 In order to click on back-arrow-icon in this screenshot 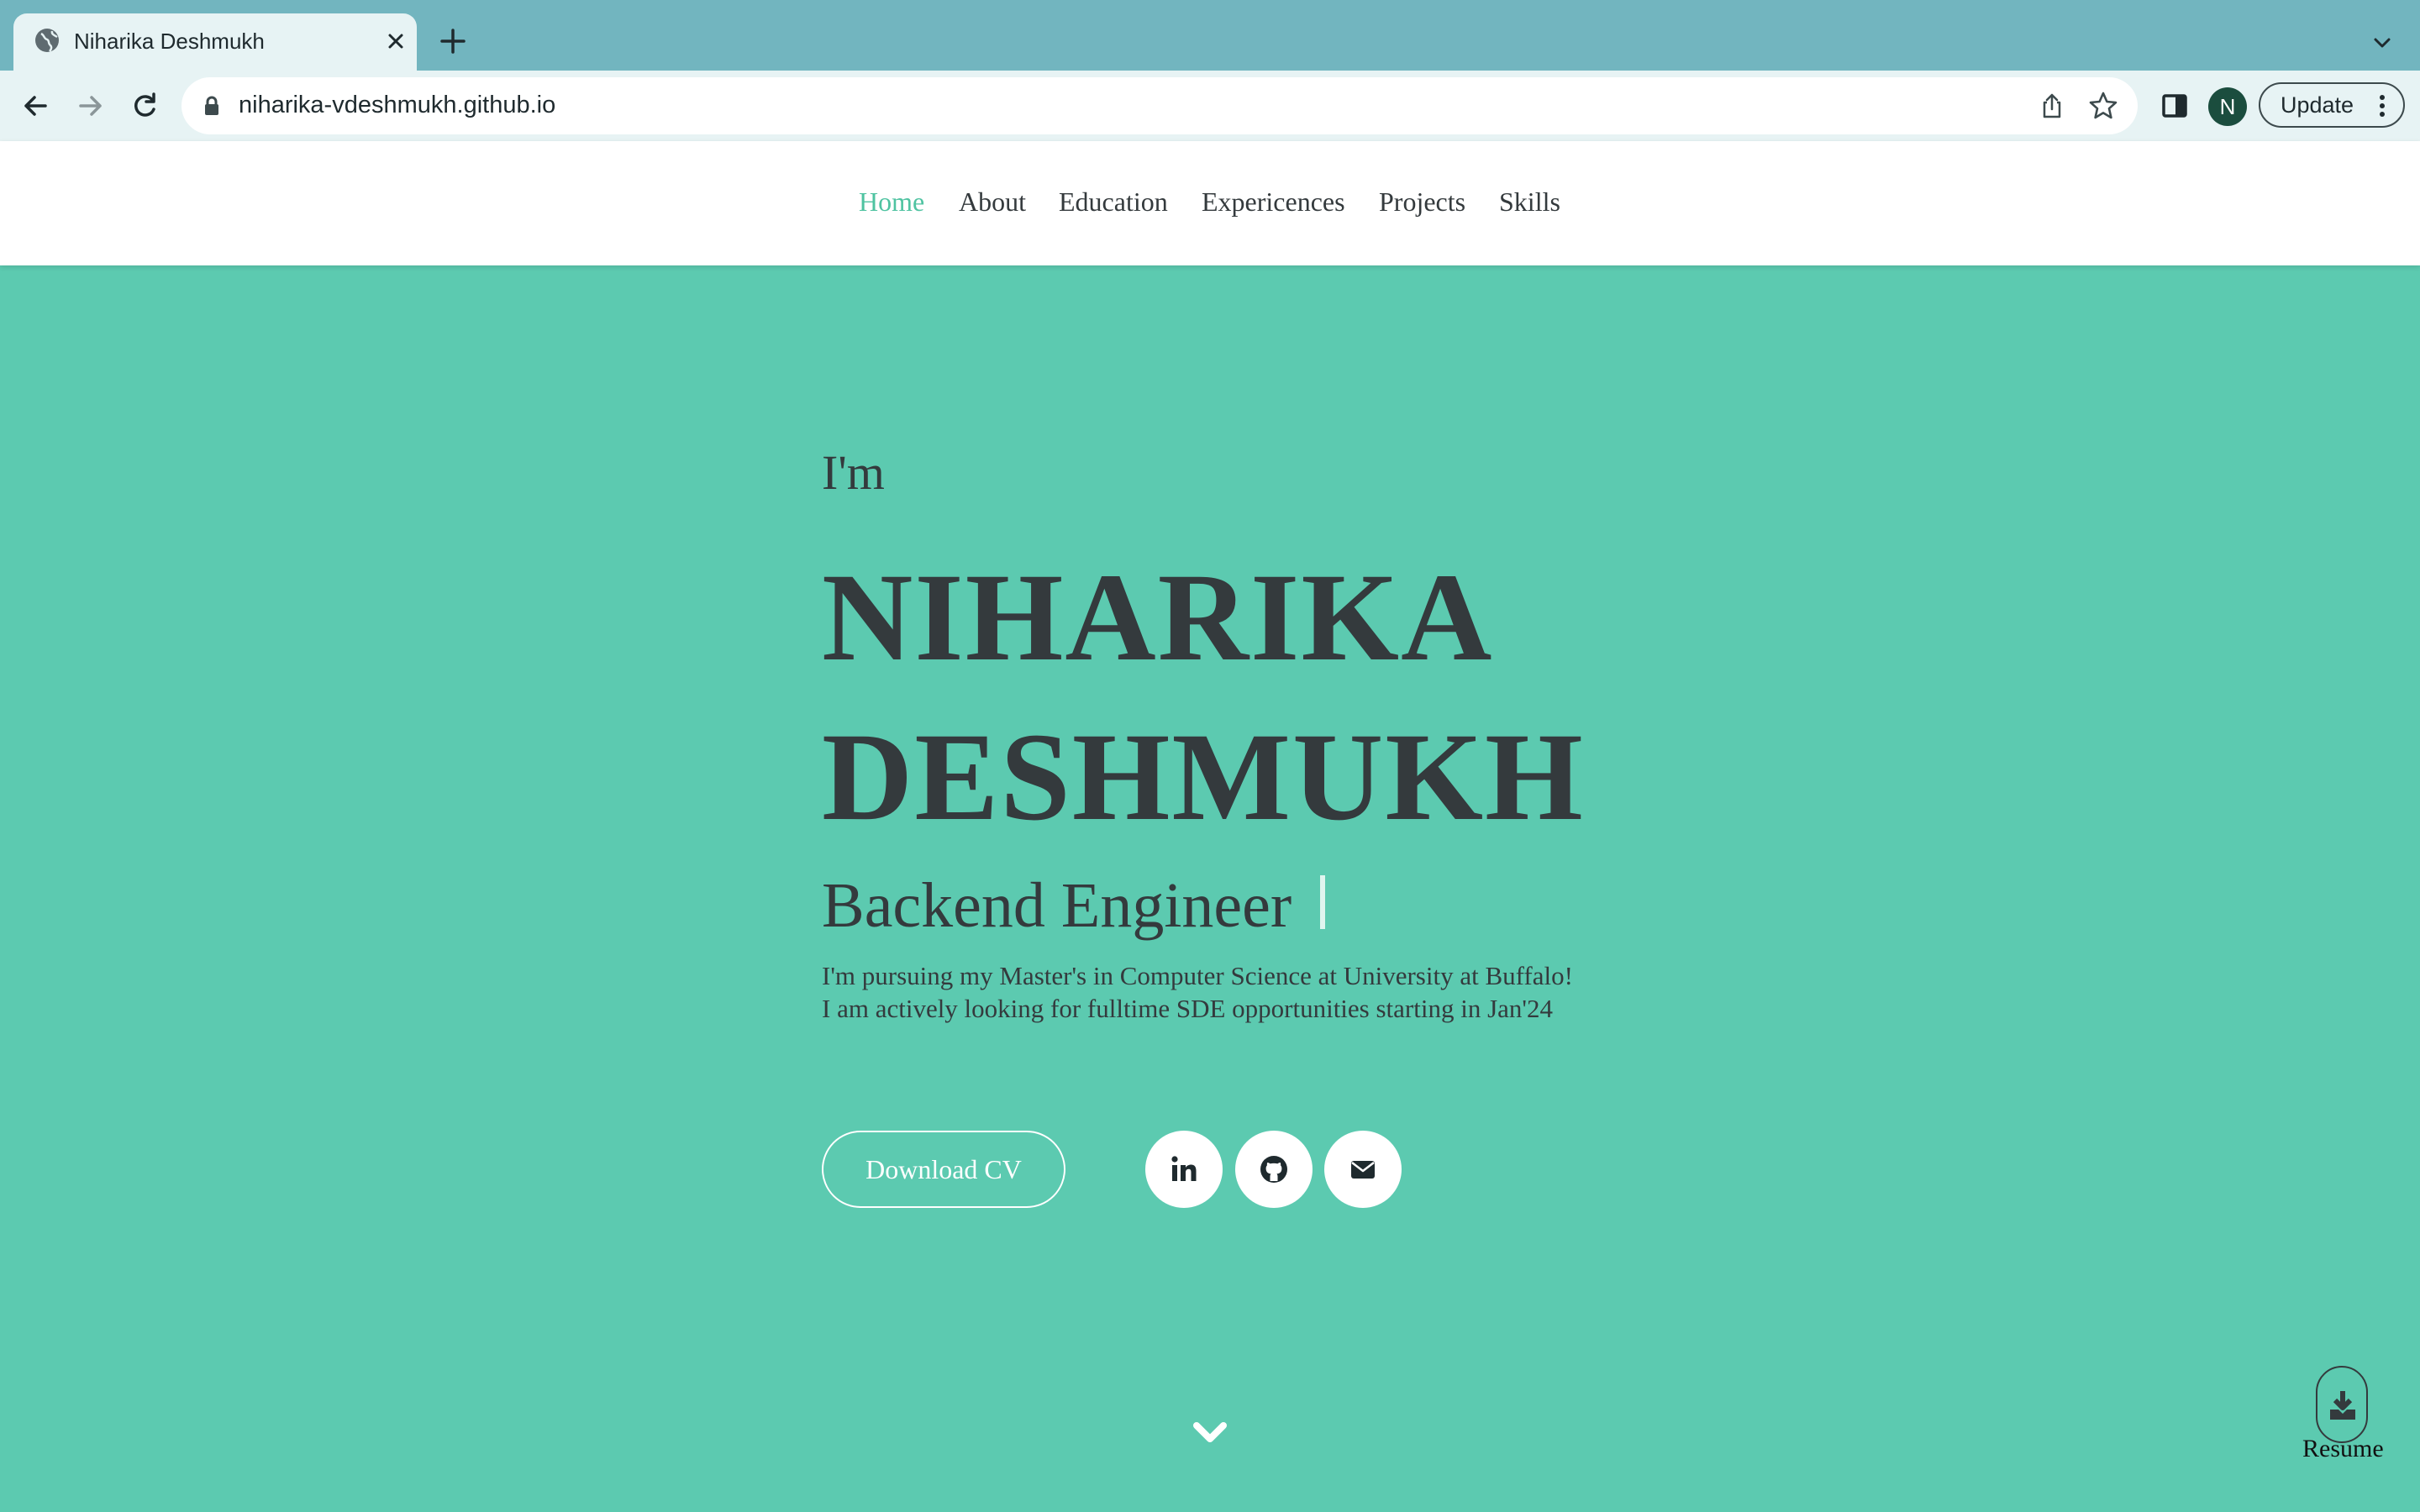, I will do `click(35, 106)`.